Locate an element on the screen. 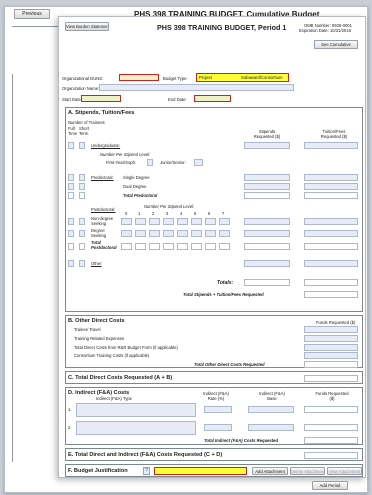 The width and height of the screenshot is (372, 495). nondegree-level-inputs is located at coordinates (179, 221).